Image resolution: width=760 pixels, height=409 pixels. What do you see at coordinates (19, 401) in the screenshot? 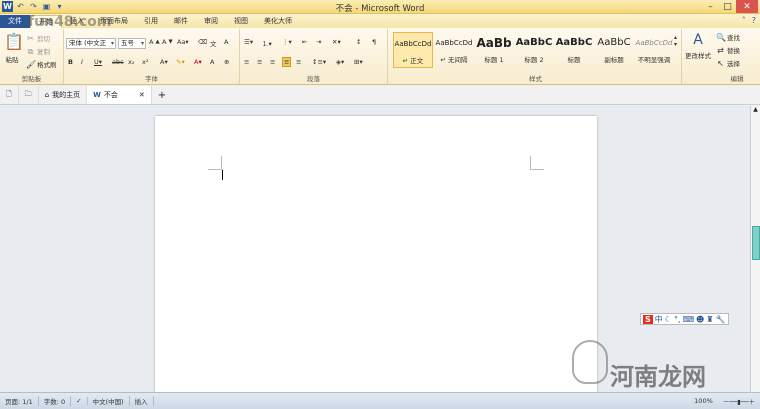
I see `page-count: 页面: 1/1` at bounding box center [19, 401].